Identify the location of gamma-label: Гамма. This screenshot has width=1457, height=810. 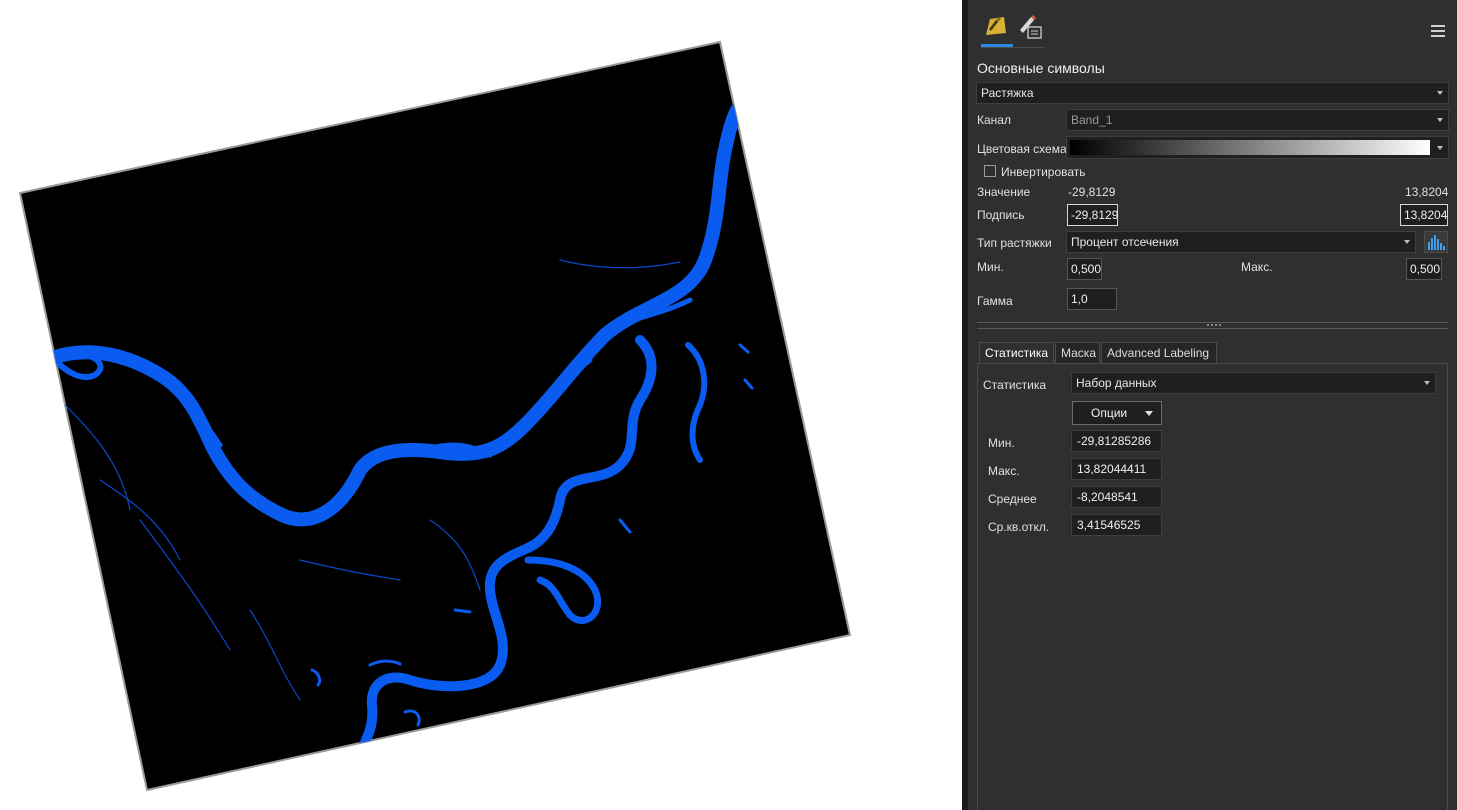
(995, 301).